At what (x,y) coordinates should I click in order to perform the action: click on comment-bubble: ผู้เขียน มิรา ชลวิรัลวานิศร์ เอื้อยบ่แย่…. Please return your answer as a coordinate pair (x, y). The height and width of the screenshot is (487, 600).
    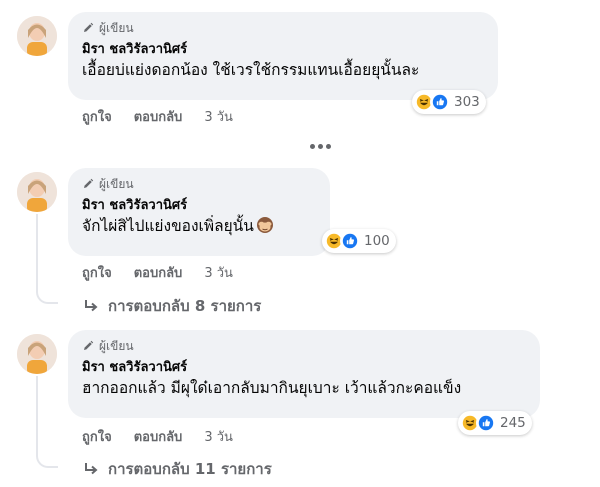
    Looking at the image, I should click on (283, 56).